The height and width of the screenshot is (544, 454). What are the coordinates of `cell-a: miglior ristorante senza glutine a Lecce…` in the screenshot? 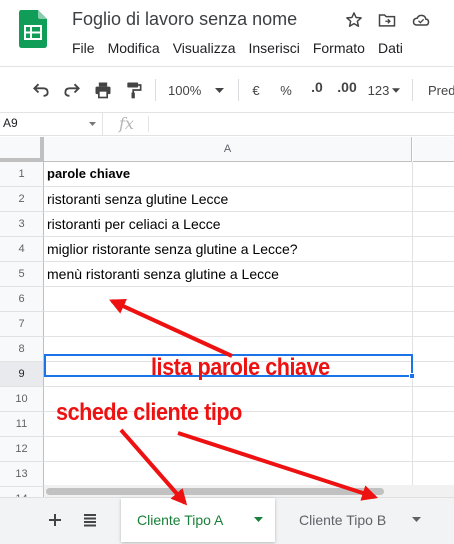 It's located at (228, 249).